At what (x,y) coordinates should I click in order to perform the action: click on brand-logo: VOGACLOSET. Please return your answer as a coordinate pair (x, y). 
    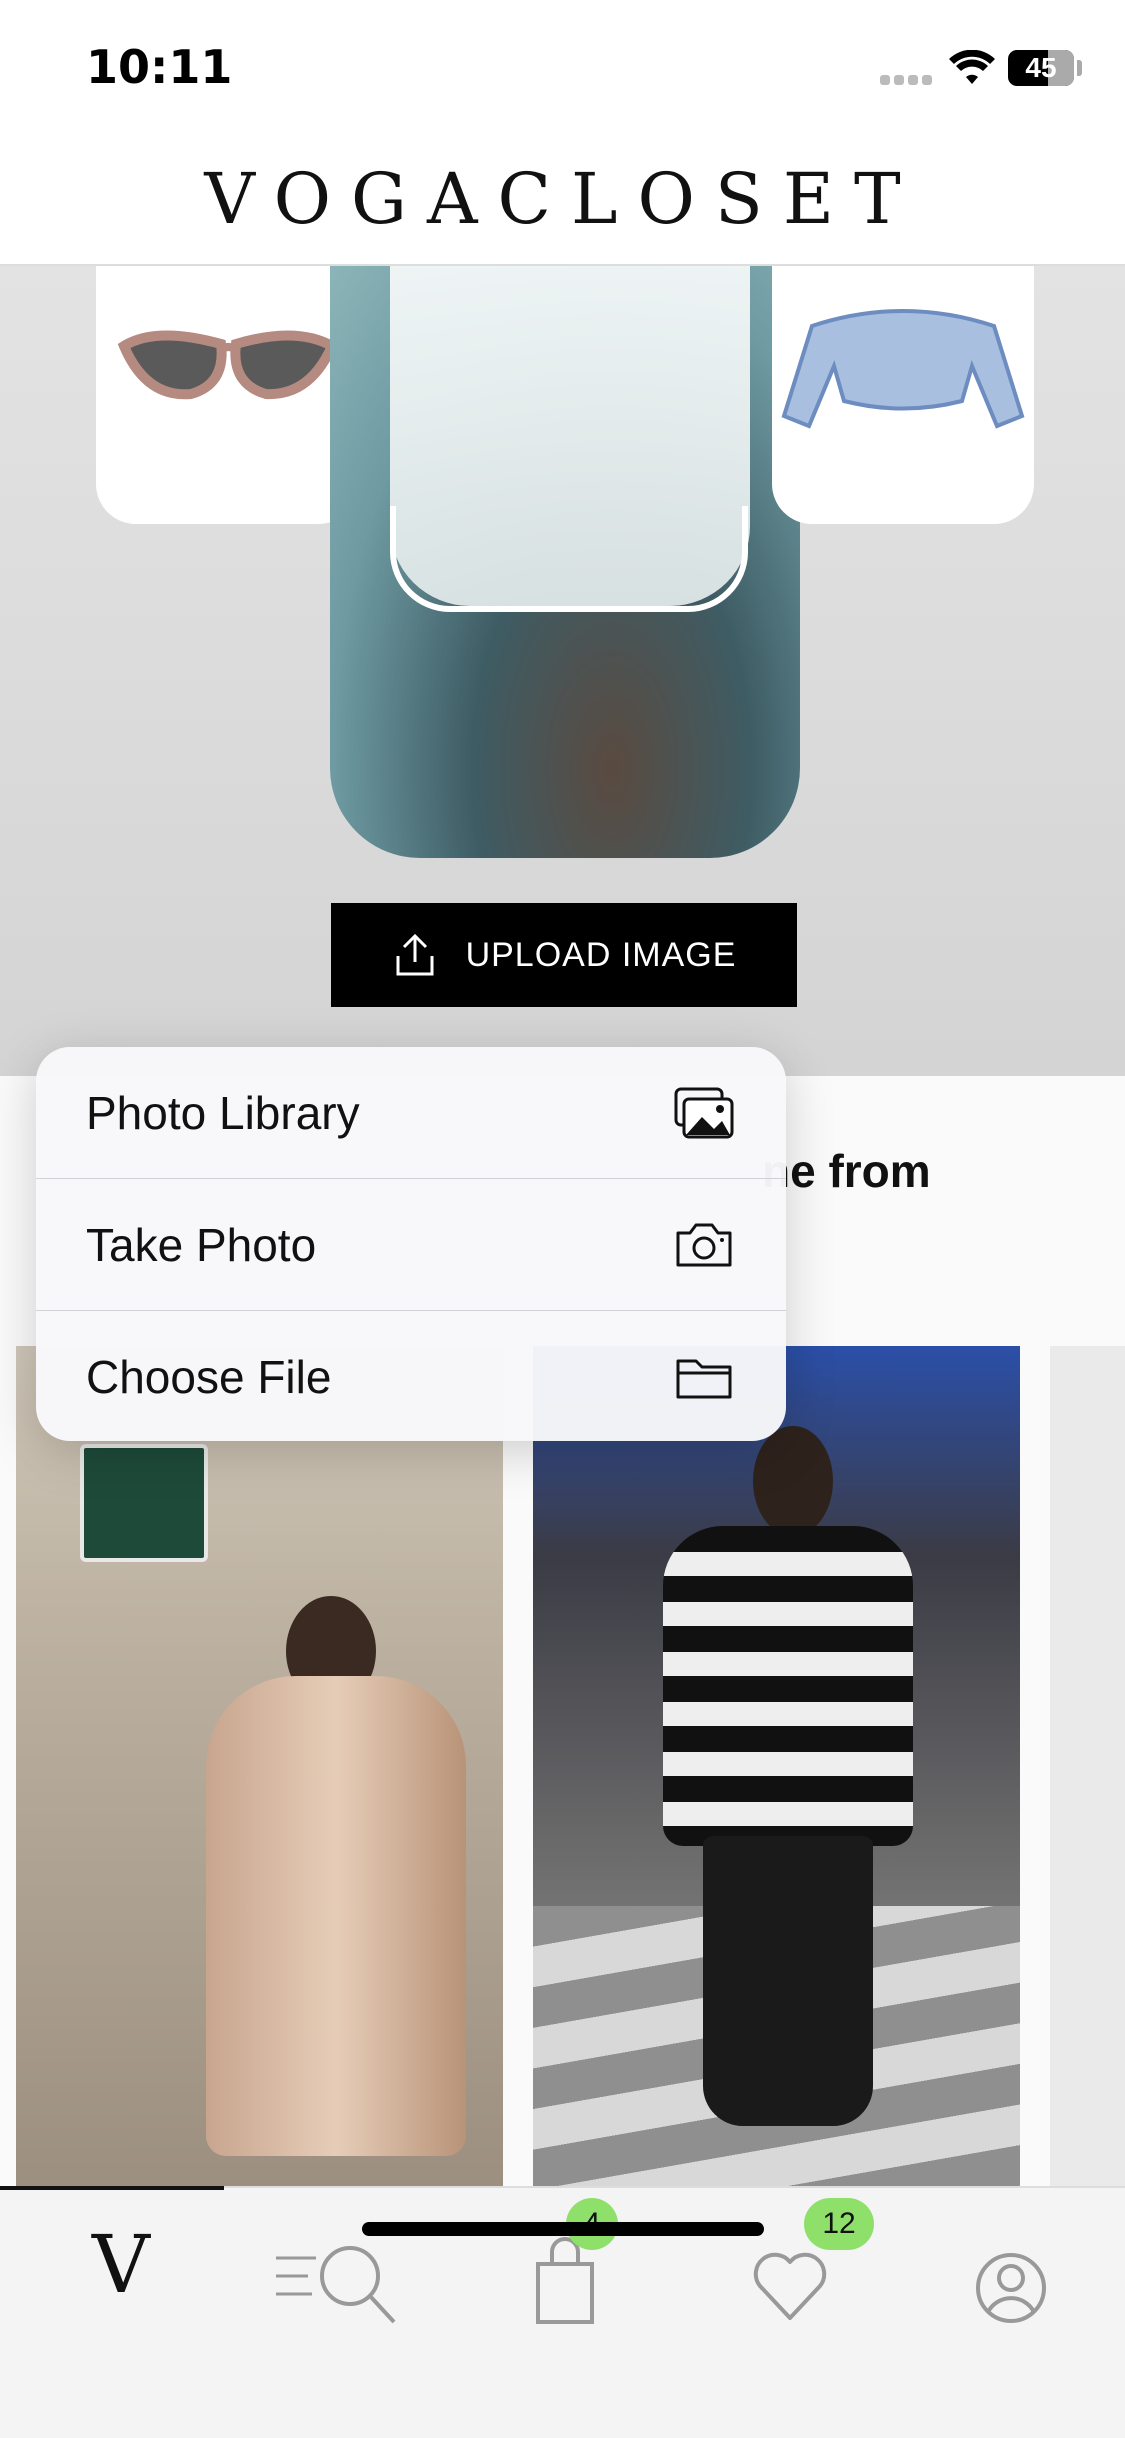
    Looking at the image, I should click on (562, 199).